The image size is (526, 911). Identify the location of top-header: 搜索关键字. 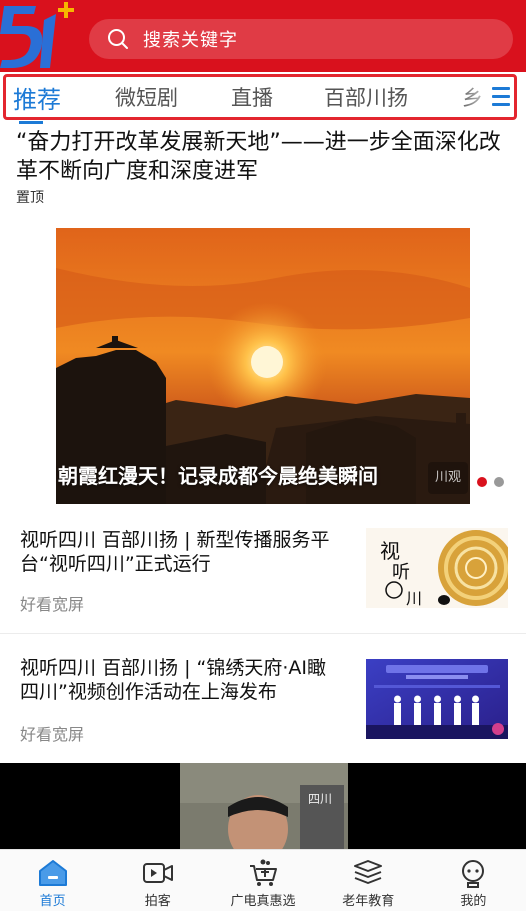
(263, 36).